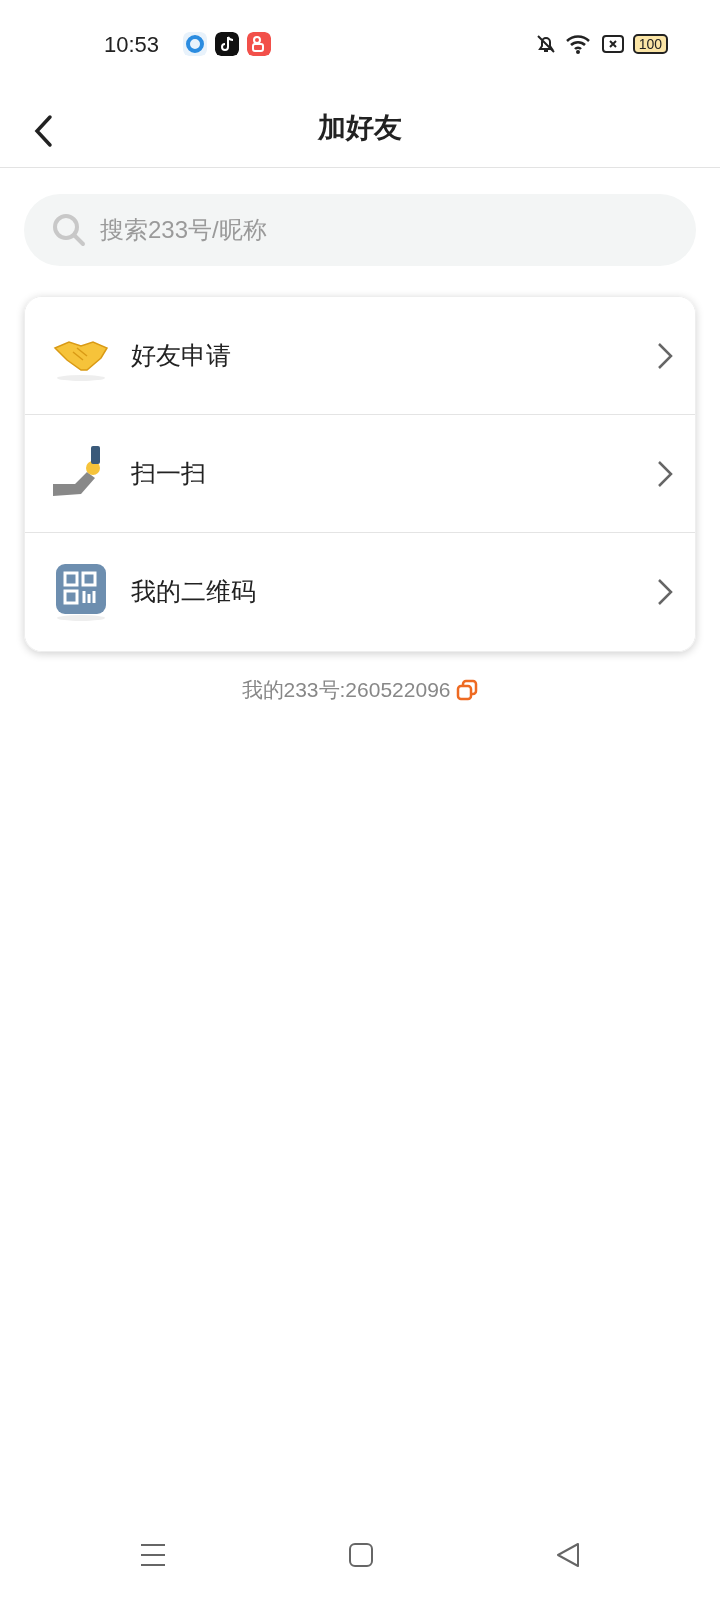  I want to click on menu-icon, so click(152, 1555).